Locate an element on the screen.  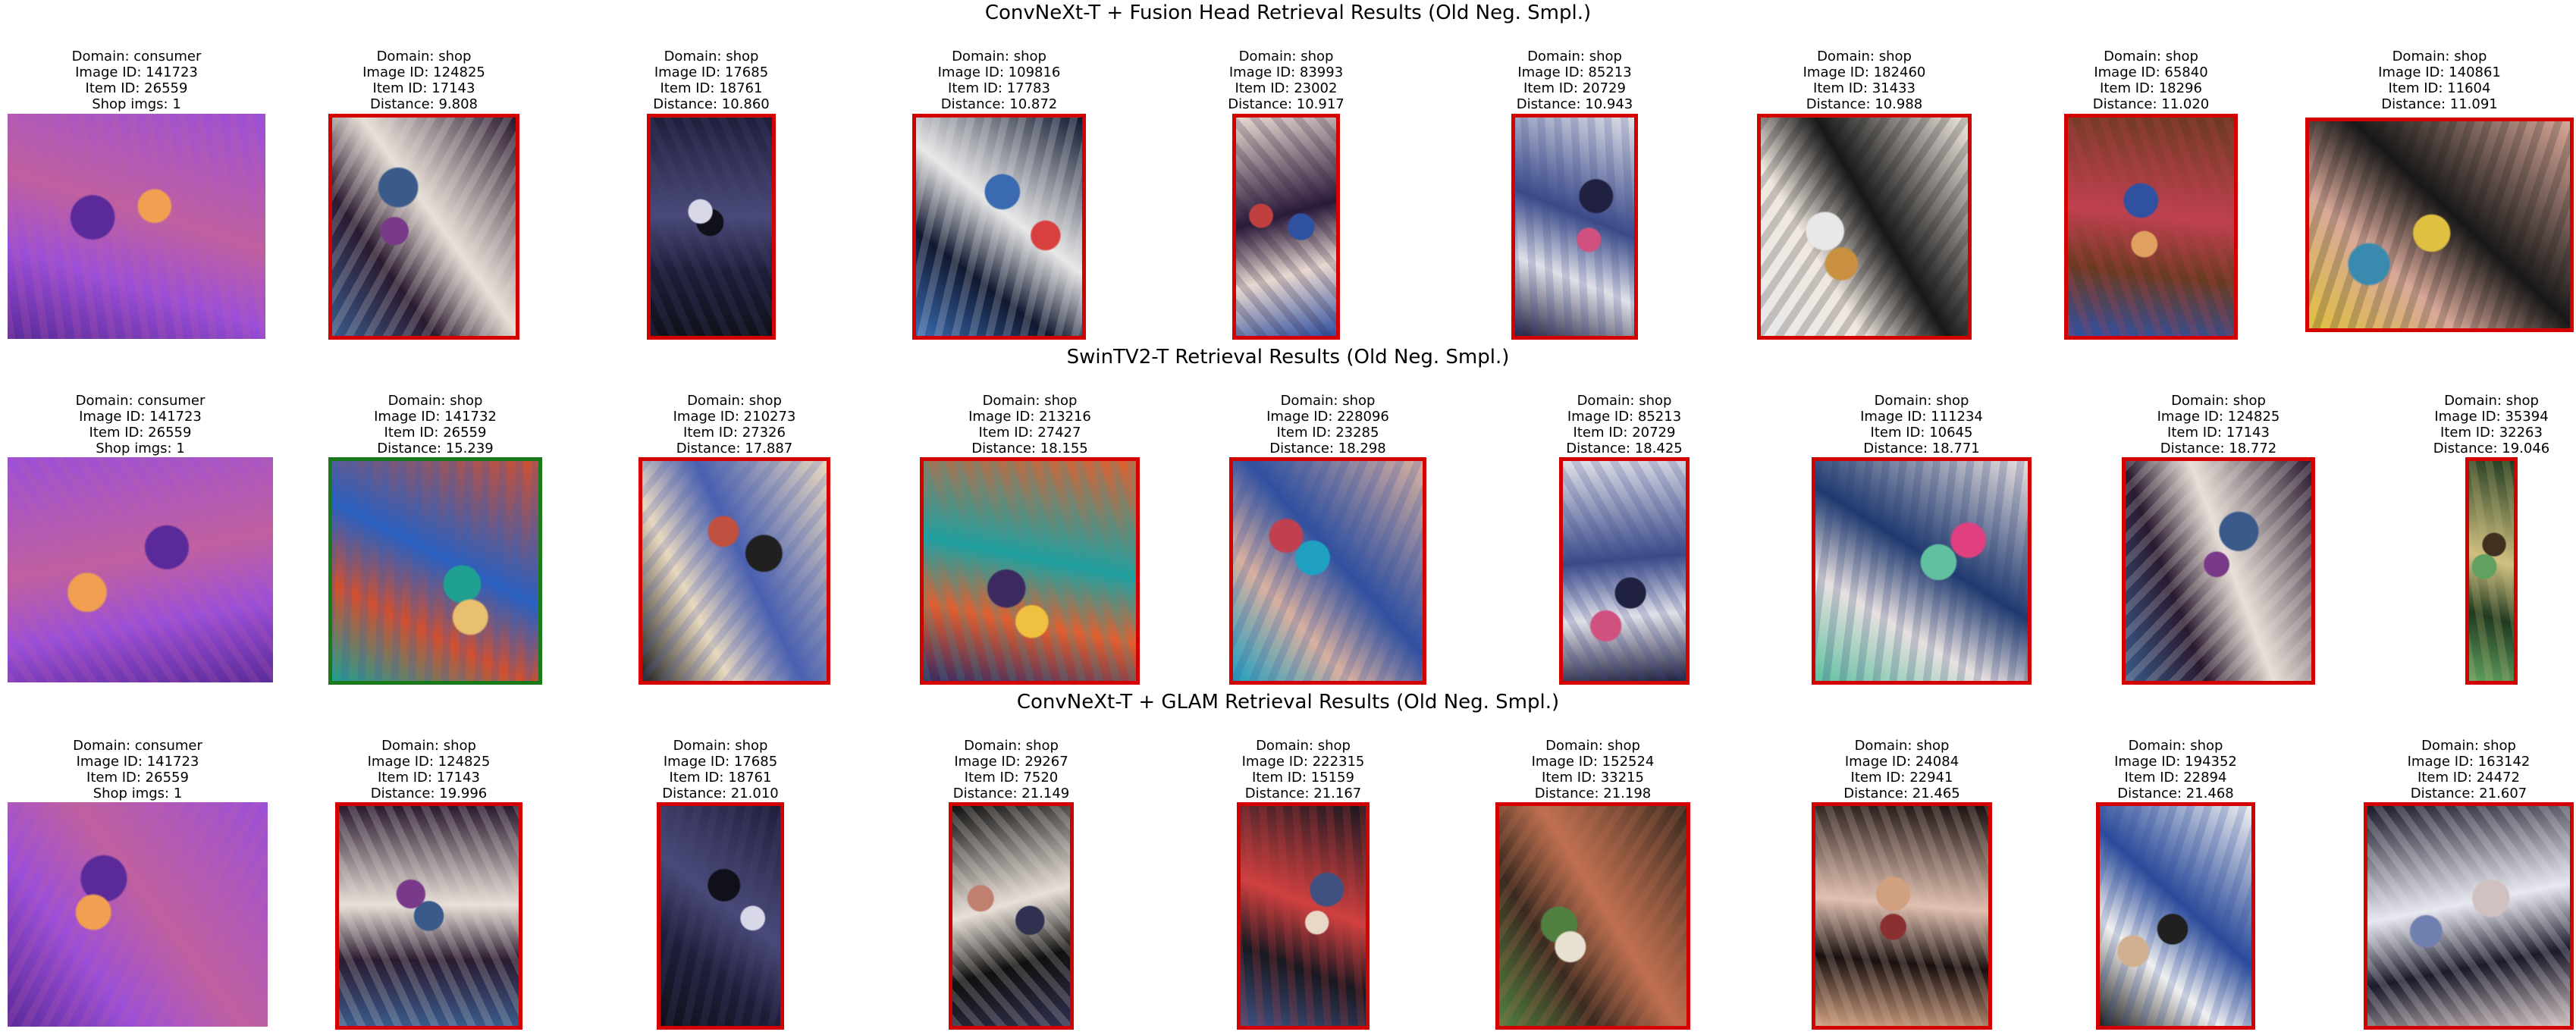
caption-line: Item ID: 20729 is located at coordinates (1574, 88).